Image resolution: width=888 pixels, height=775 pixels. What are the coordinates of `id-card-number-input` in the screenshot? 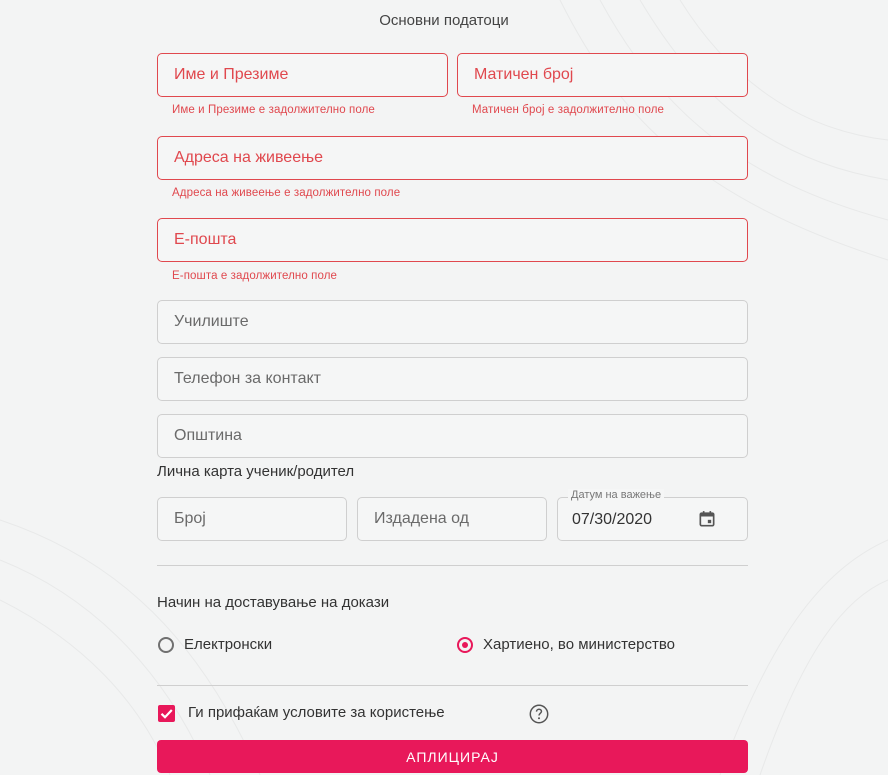 It's located at (252, 519).